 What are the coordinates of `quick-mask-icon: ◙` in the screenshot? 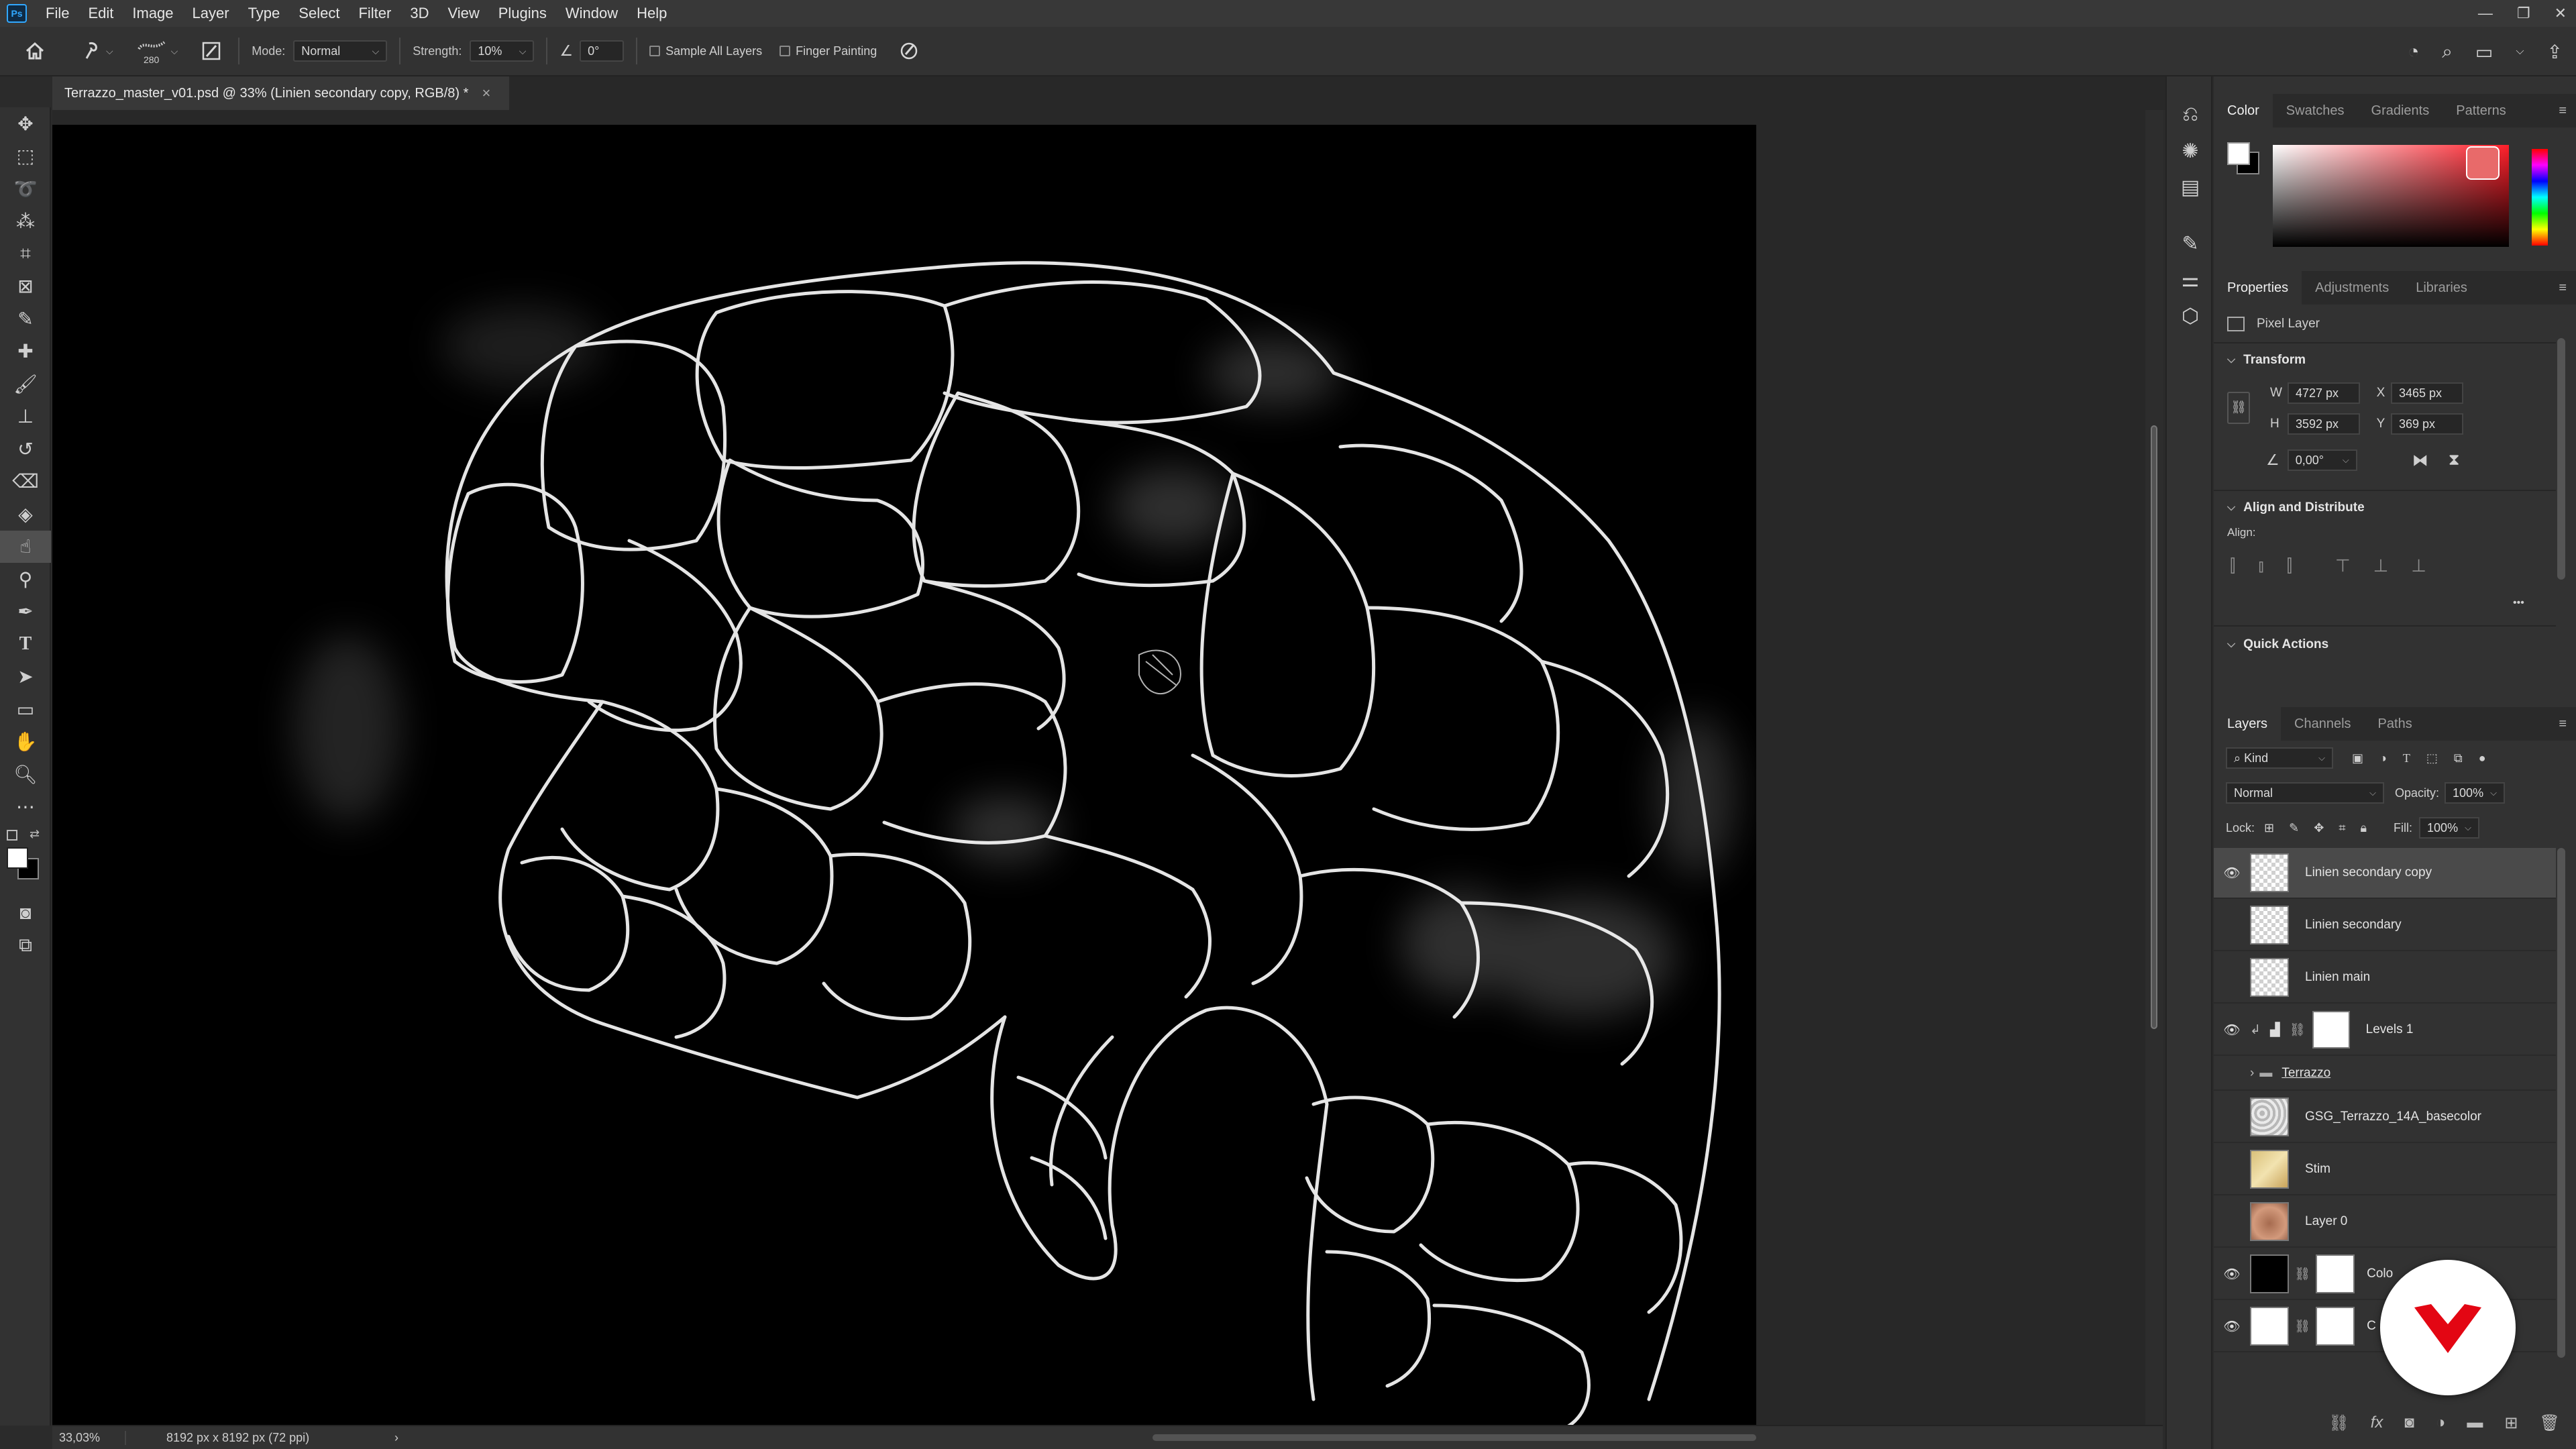 It's located at (25, 913).